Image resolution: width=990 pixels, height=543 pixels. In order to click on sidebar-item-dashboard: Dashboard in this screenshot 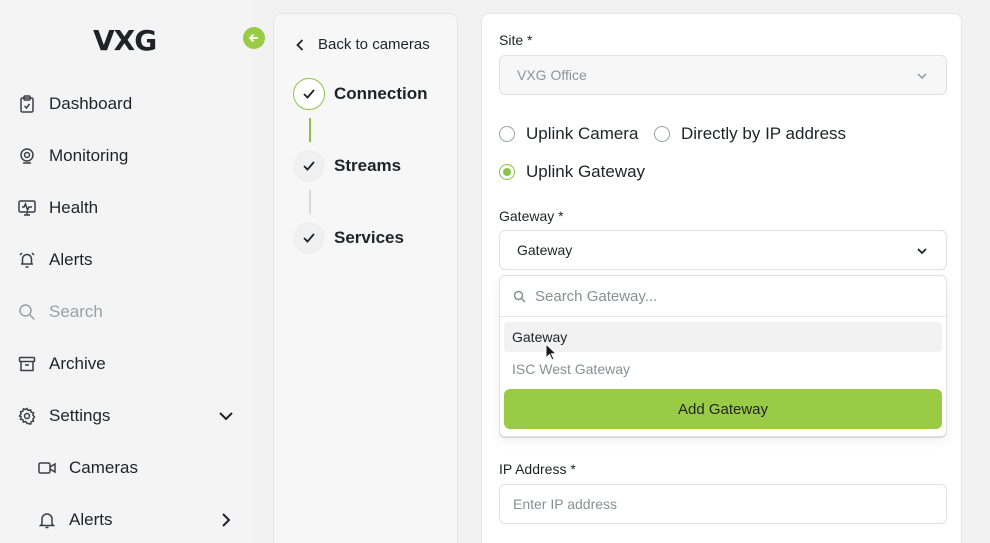, I will do `click(128, 104)`.